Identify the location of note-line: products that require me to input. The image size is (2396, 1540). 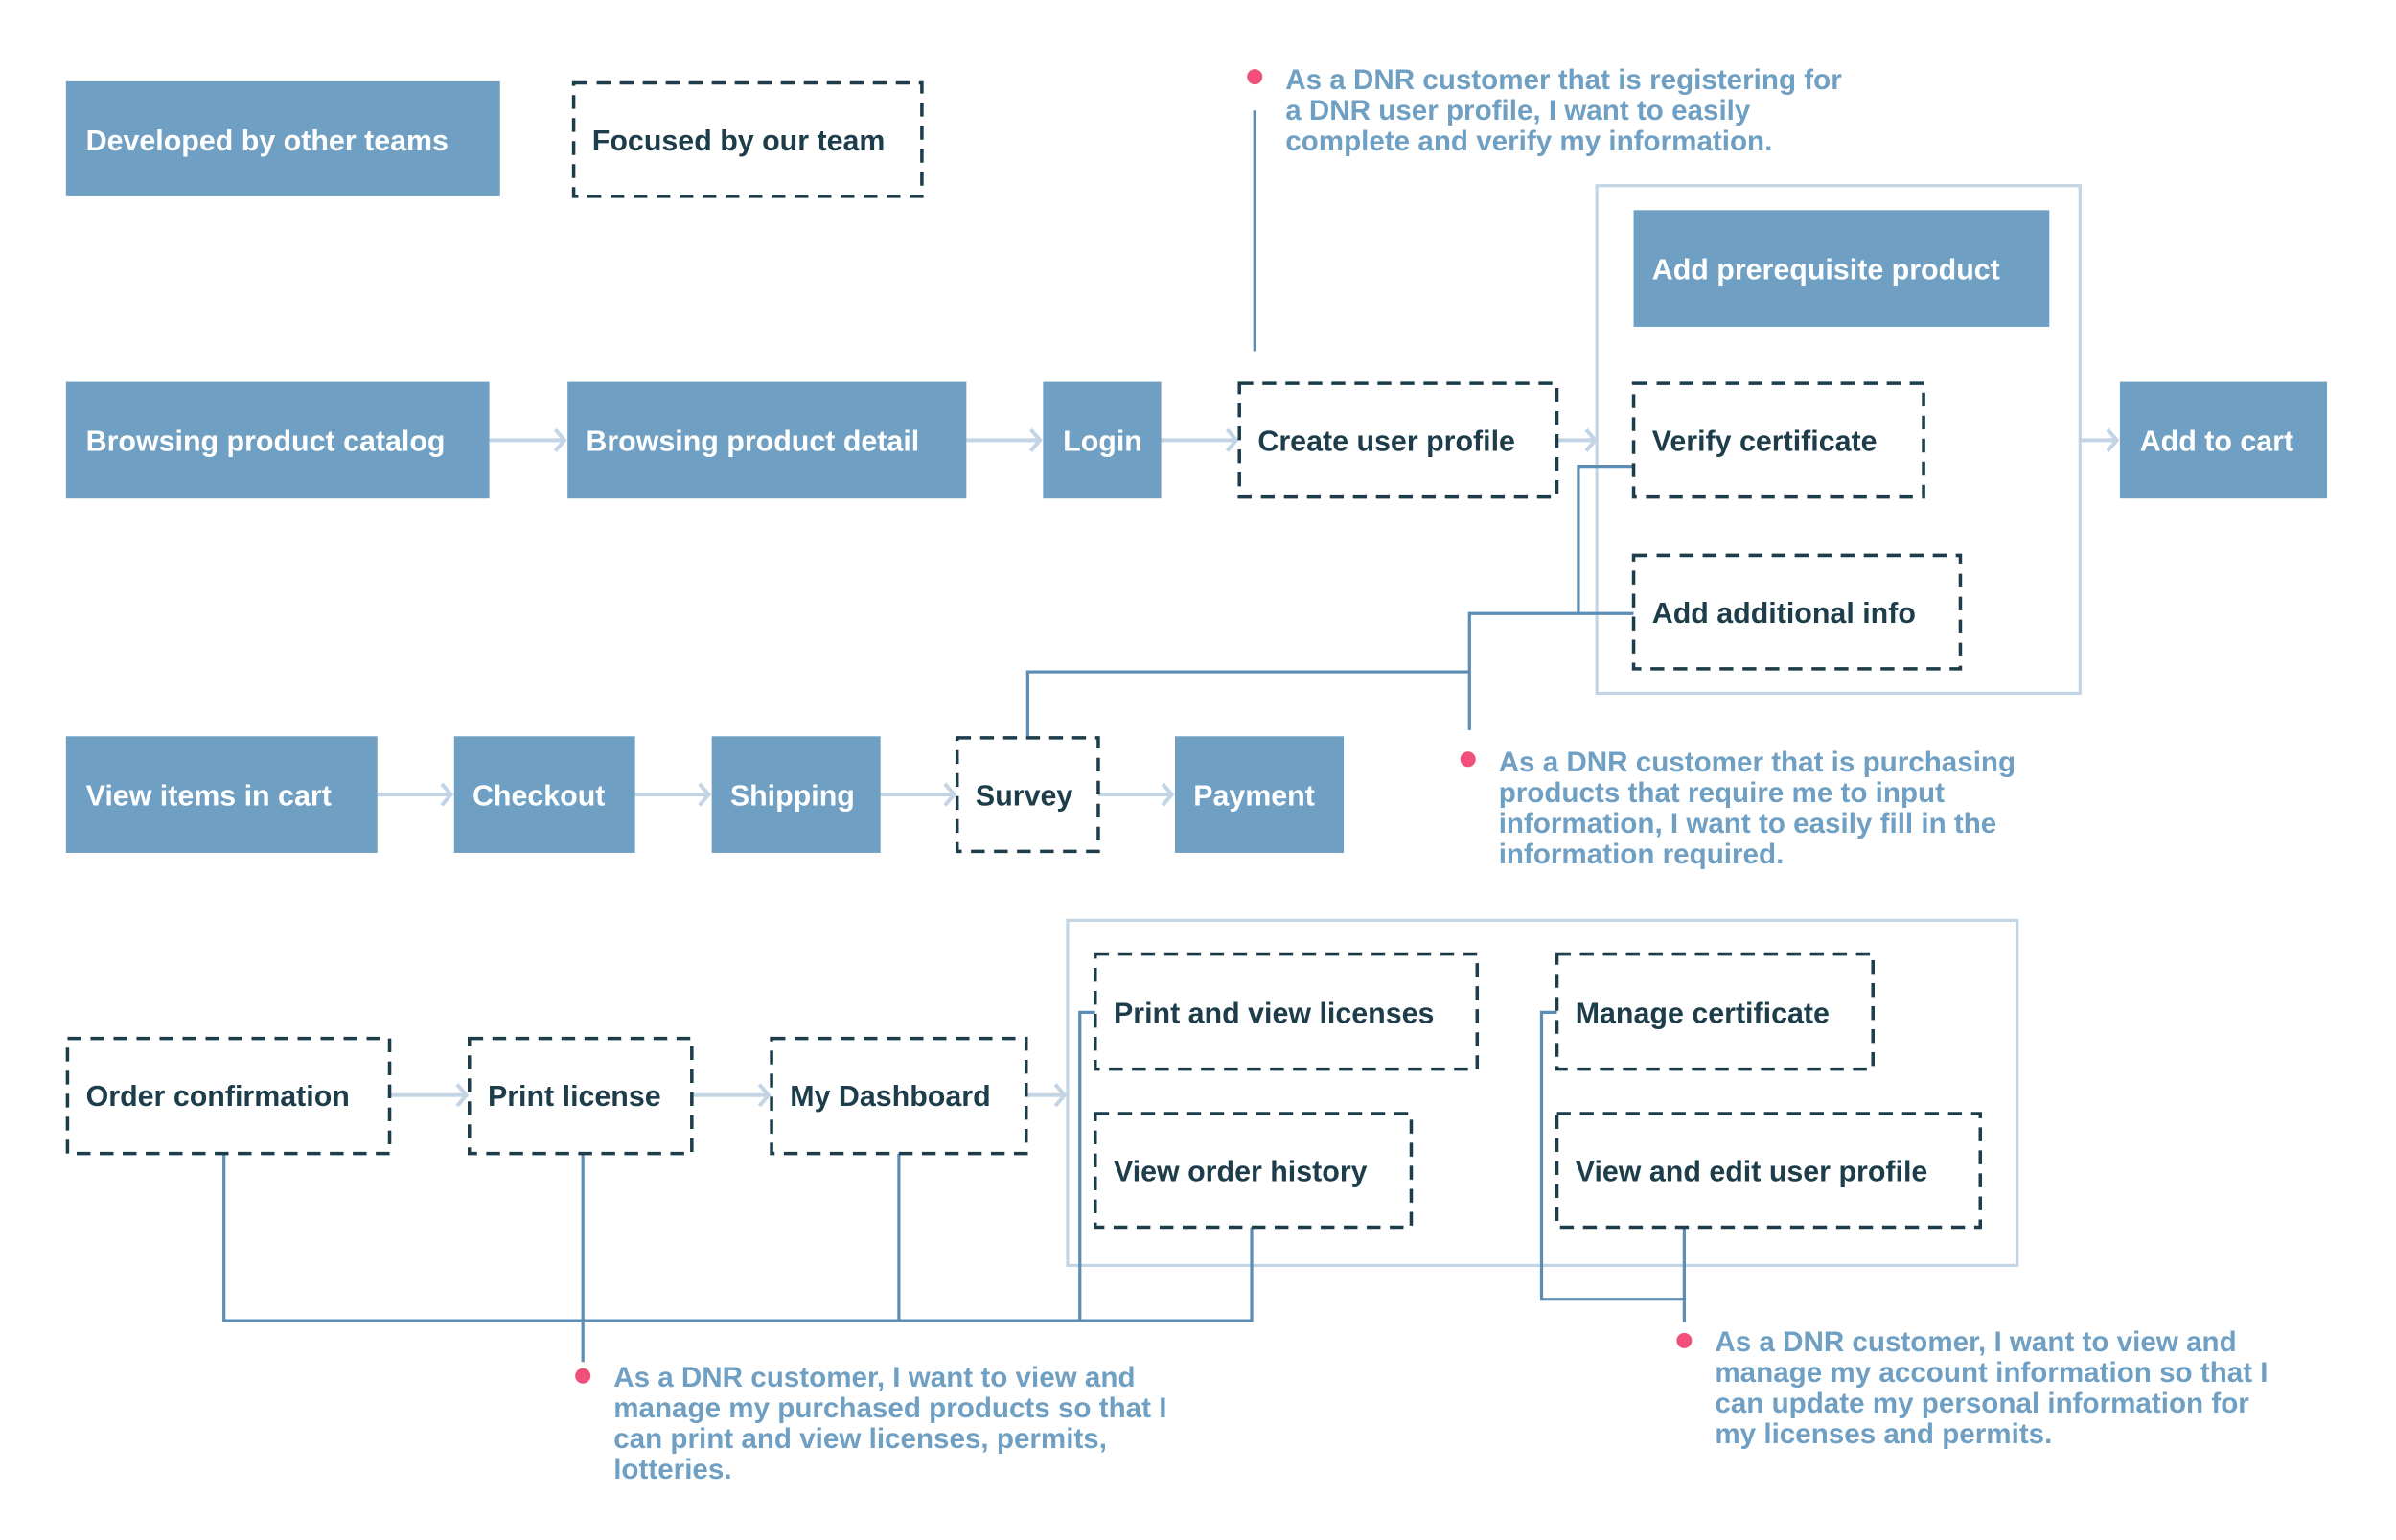
(1722, 793).